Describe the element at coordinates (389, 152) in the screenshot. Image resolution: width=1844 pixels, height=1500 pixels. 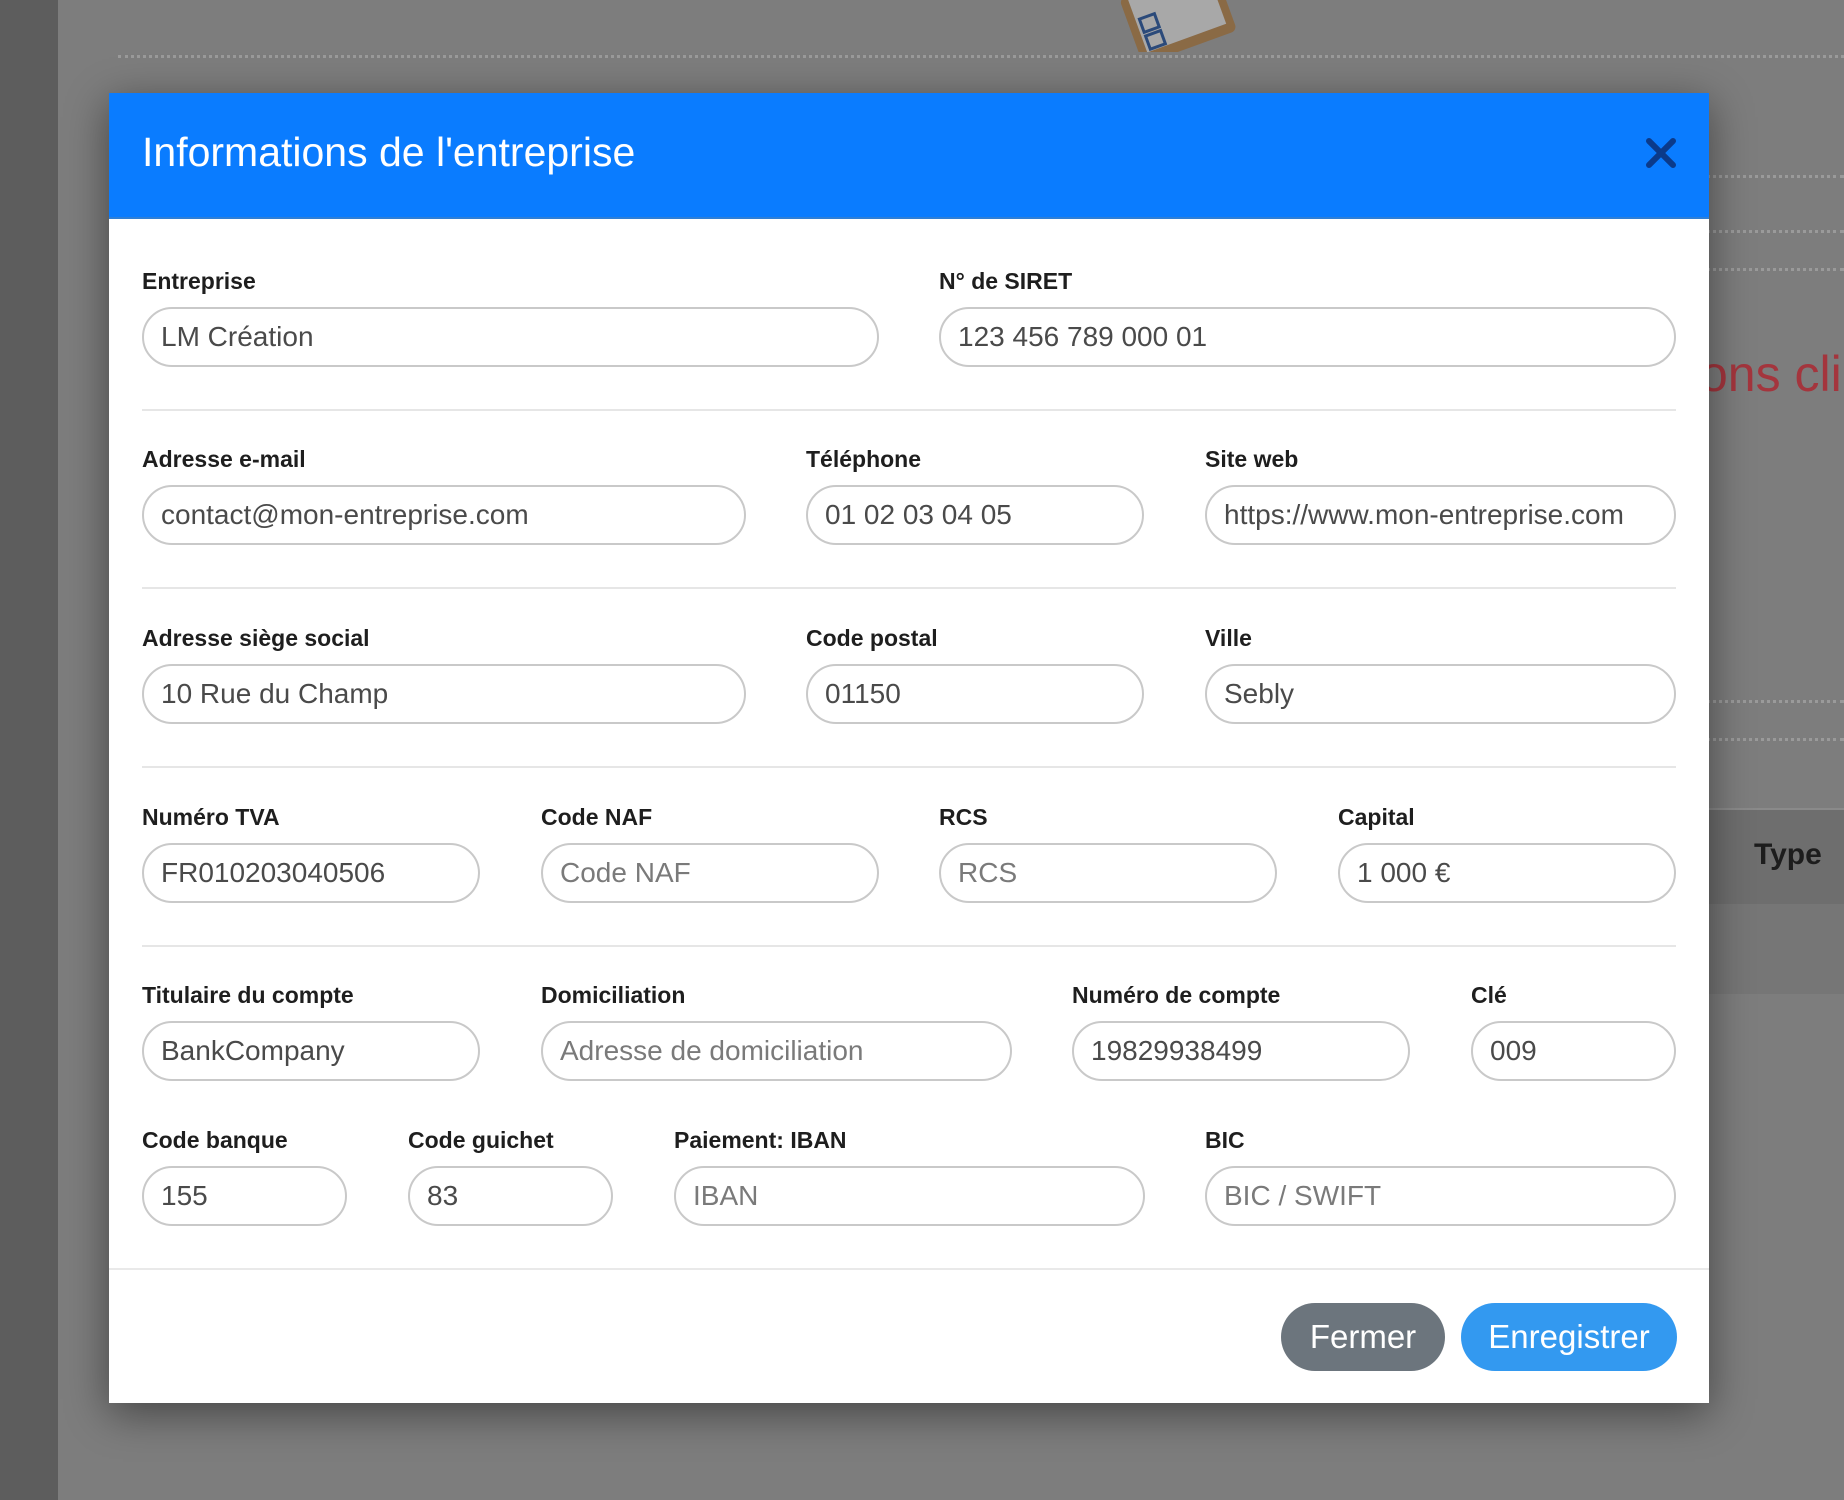
I see `modal-title: Informations de l'entreprise` at that location.